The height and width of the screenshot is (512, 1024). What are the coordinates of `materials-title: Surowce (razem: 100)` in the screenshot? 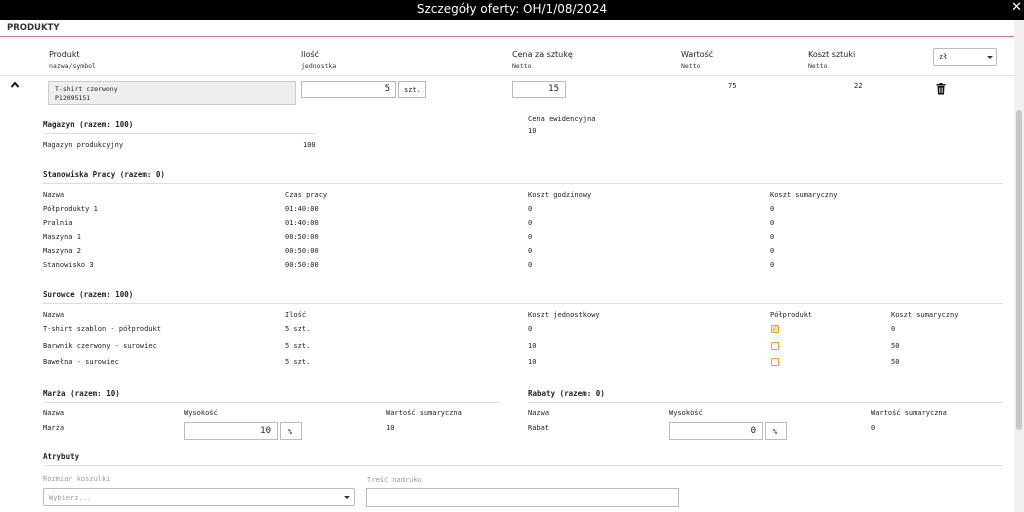 It's located at (88, 294).